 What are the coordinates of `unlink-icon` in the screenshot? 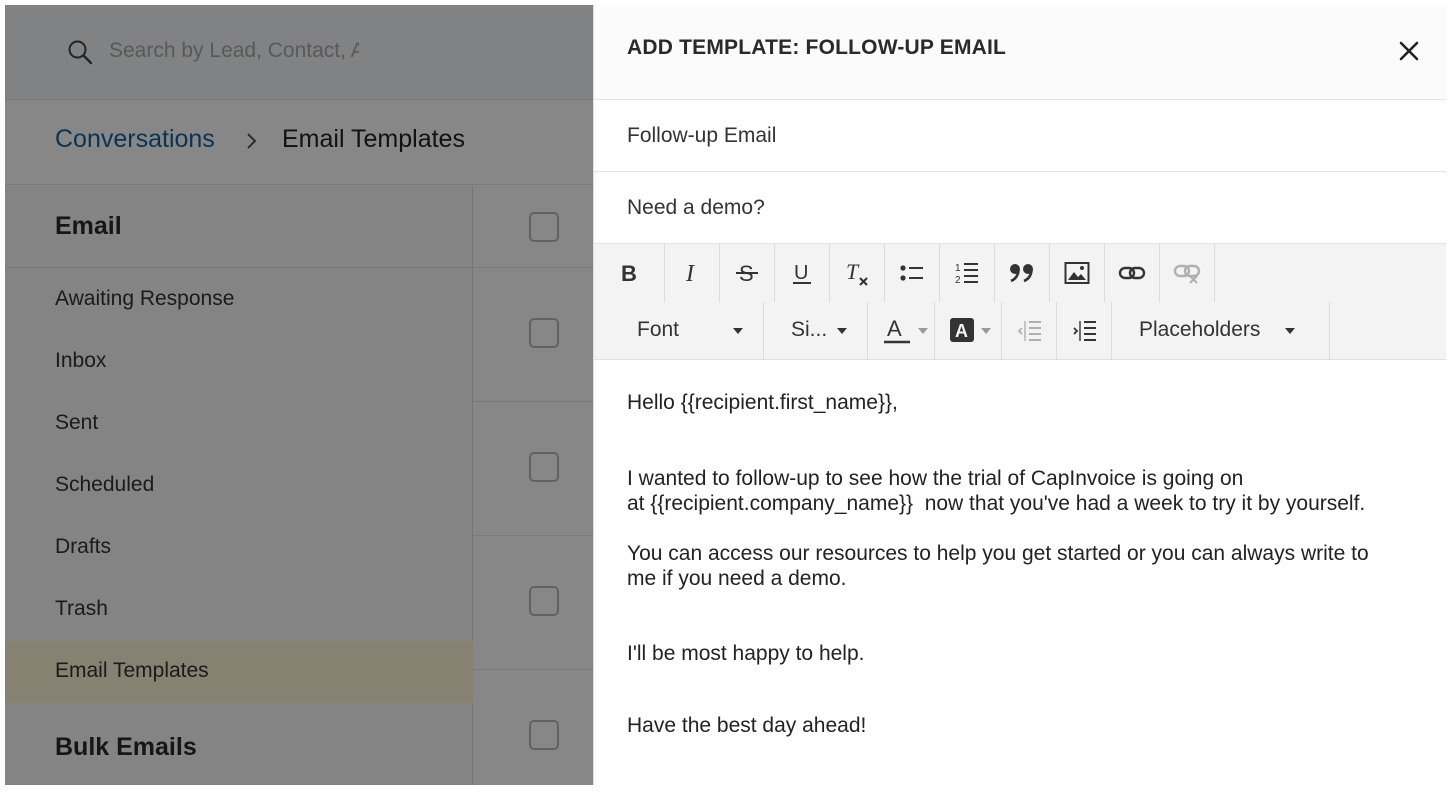 It's located at (1187, 274).